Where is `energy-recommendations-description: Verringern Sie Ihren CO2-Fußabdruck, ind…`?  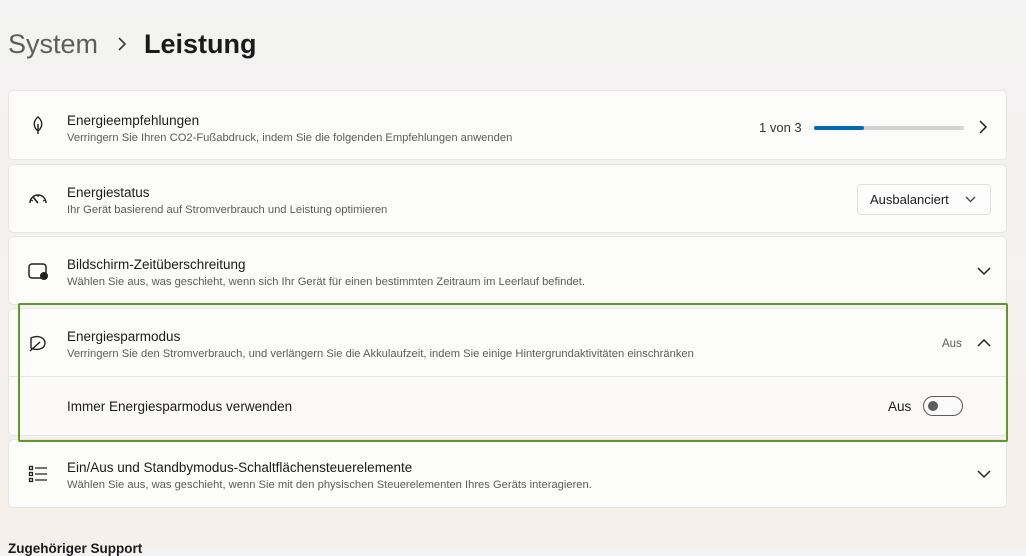
energy-recommendations-description: Verringern Sie Ihren CO2-Fußabdruck, ind… is located at coordinates (290, 138).